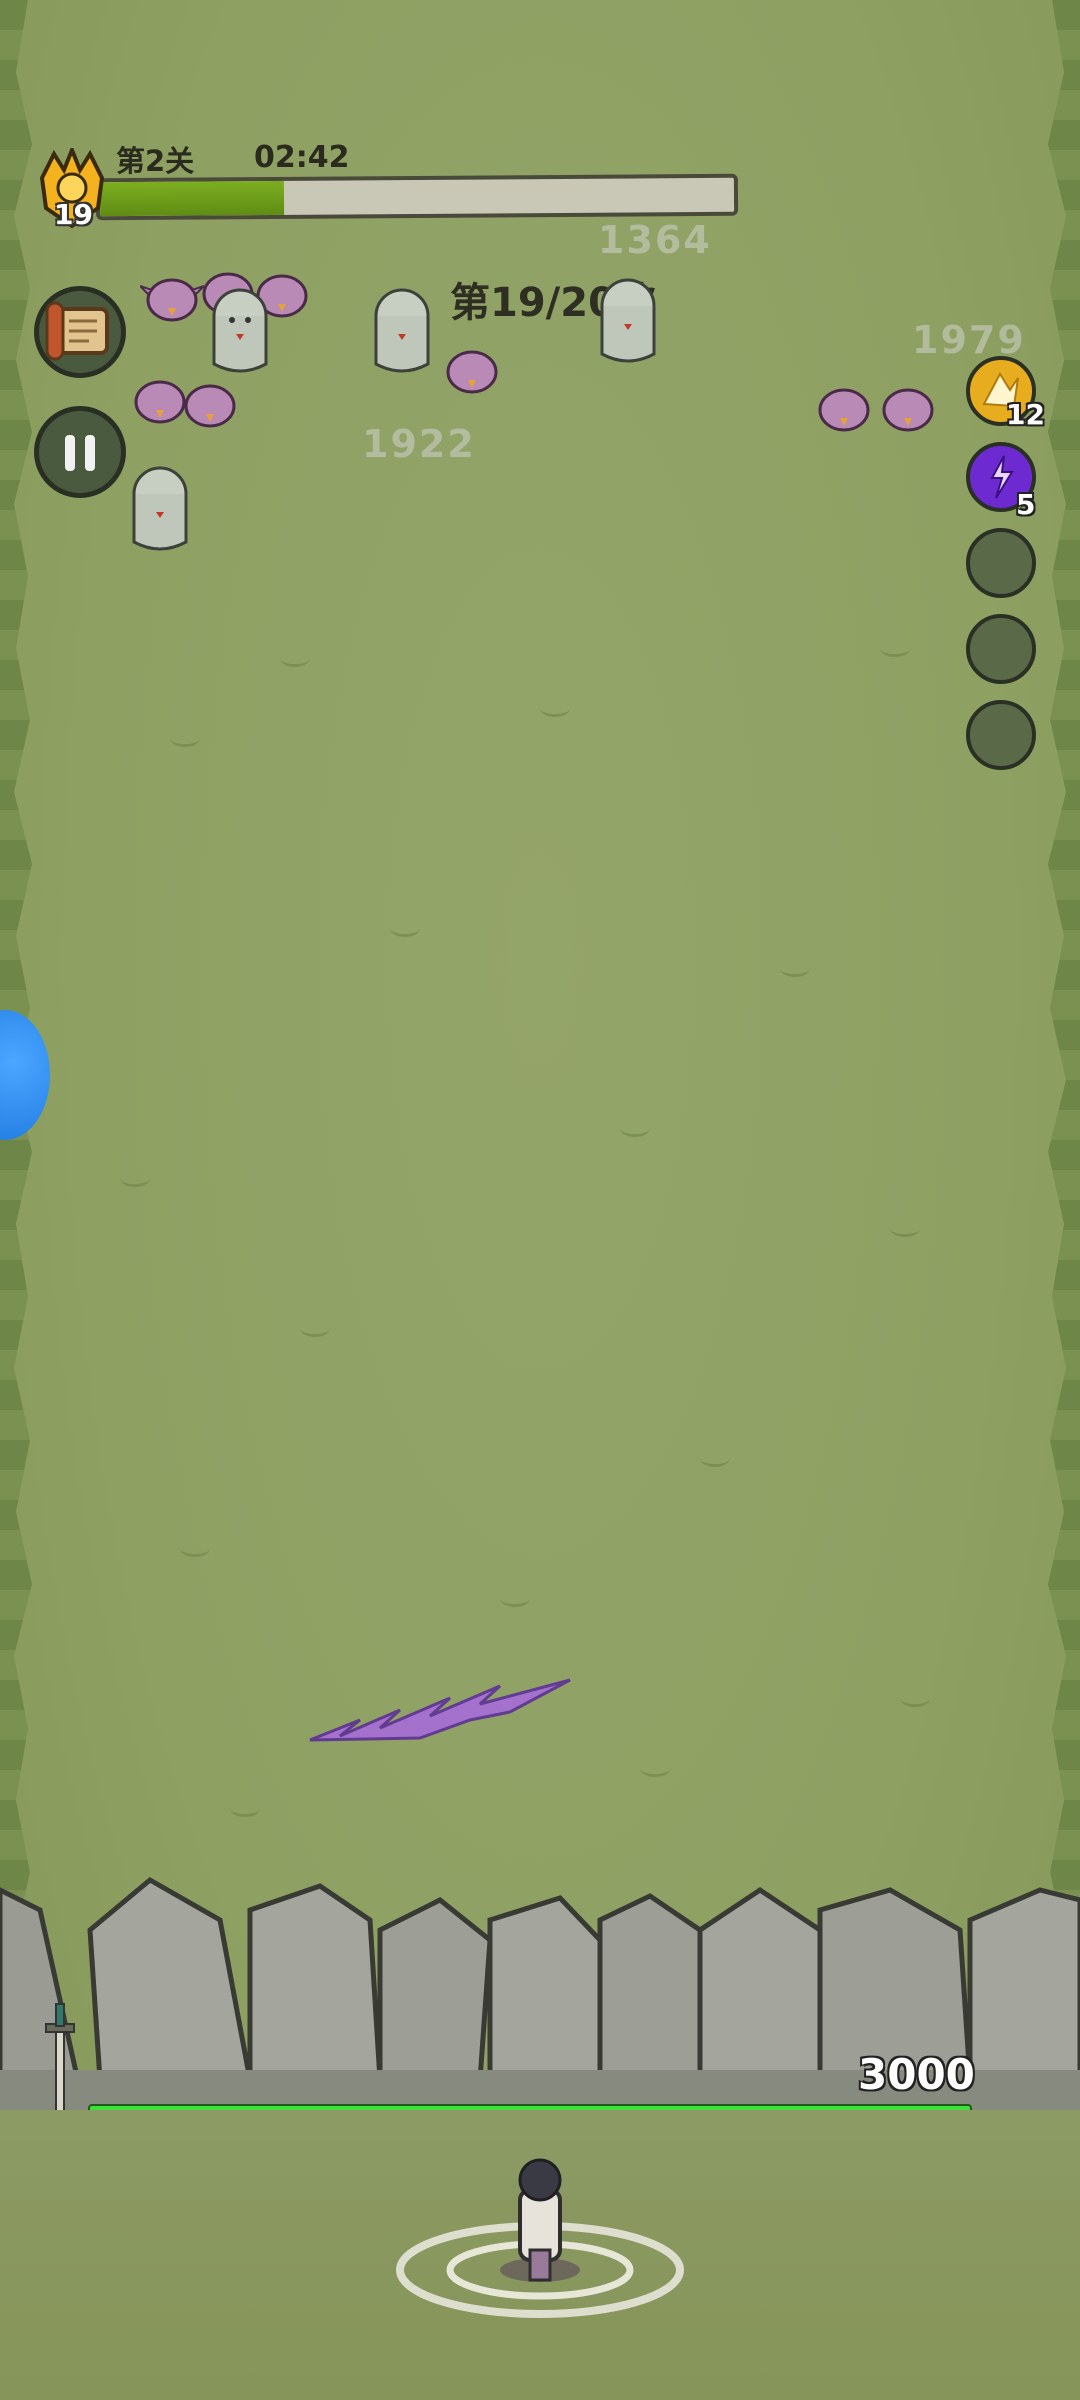 The height and width of the screenshot is (2400, 1080). Describe the element at coordinates (655, 240) in the screenshot. I see `damage-number: 1364` at that location.